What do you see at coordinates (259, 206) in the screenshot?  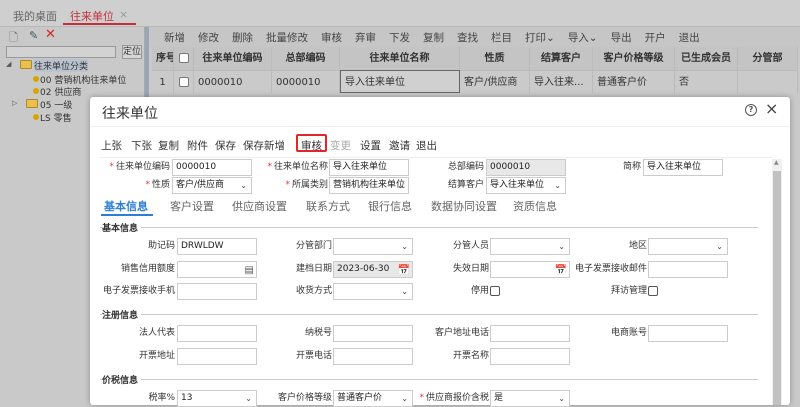 I see `form-tab: 供应商设置` at bounding box center [259, 206].